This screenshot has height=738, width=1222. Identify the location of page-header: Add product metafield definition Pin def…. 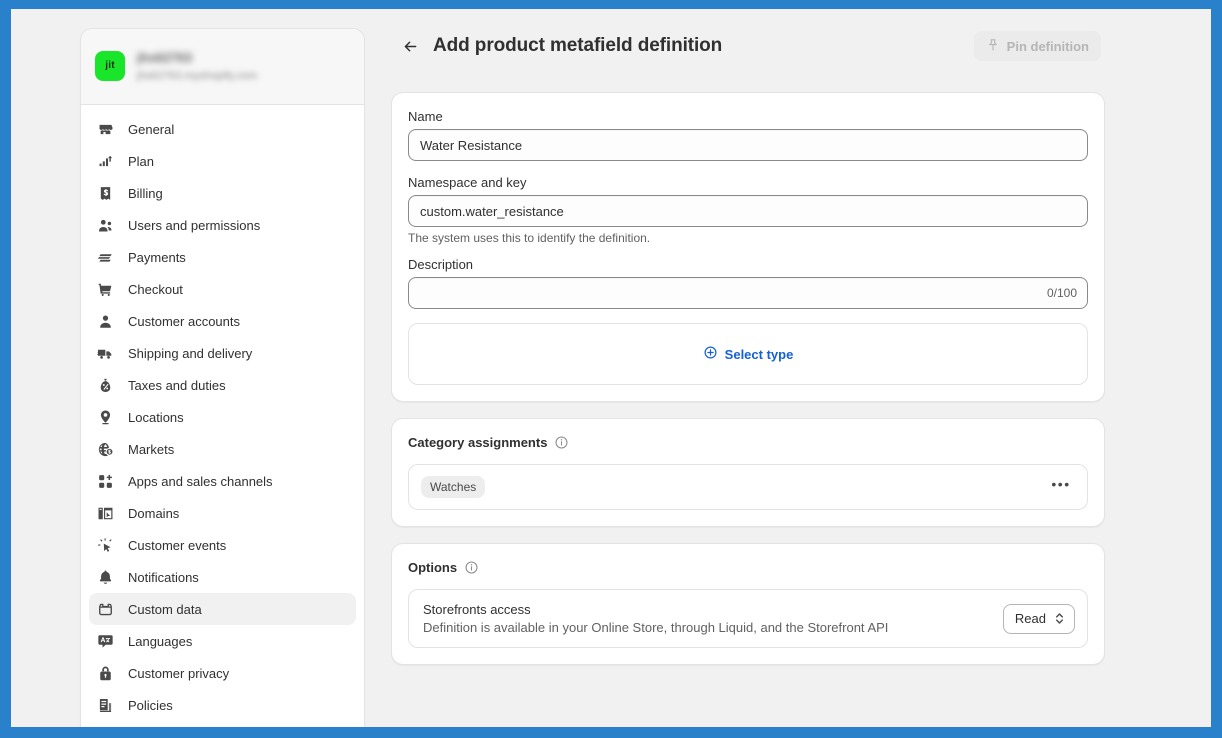
(748, 46).